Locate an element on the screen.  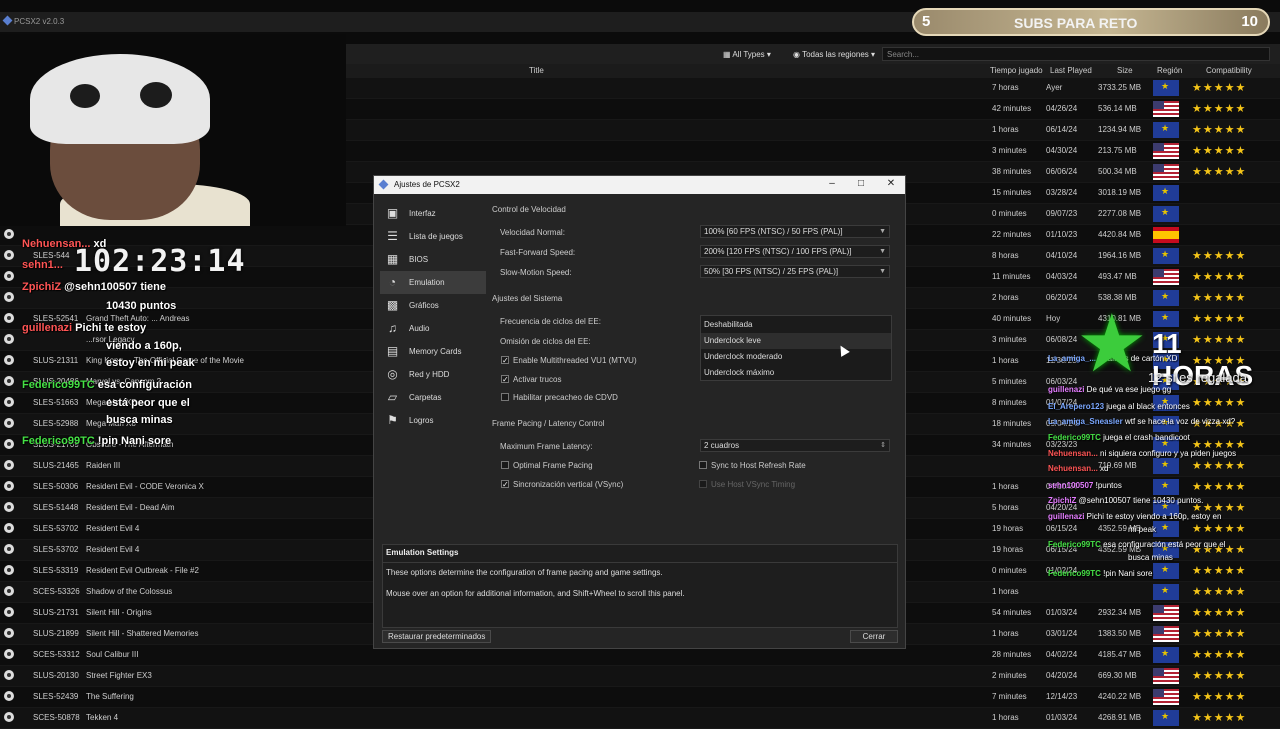
game-time-played: 2 minutes is located at coordinates (1009, 675).